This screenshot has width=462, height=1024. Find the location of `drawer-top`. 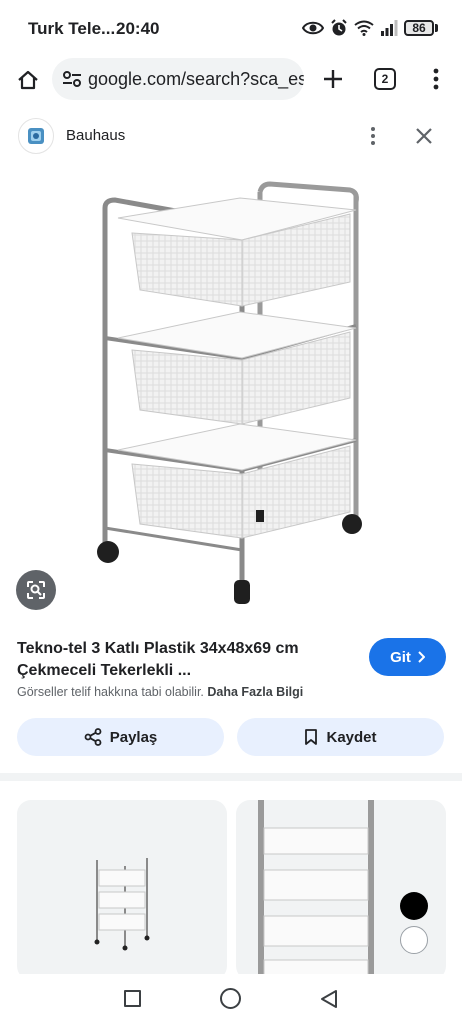

drawer-top is located at coordinates (237, 252).